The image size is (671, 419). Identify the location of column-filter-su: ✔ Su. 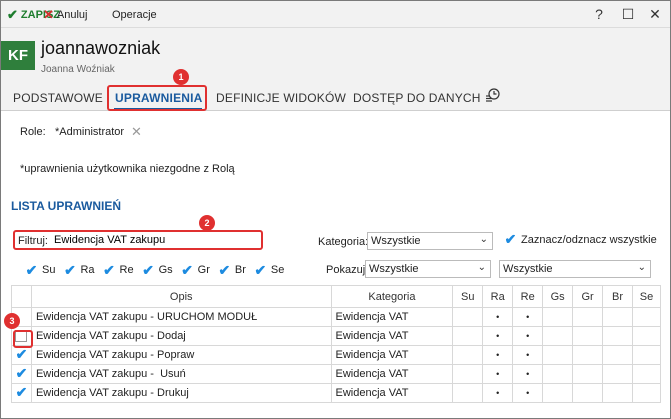
(40, 269).